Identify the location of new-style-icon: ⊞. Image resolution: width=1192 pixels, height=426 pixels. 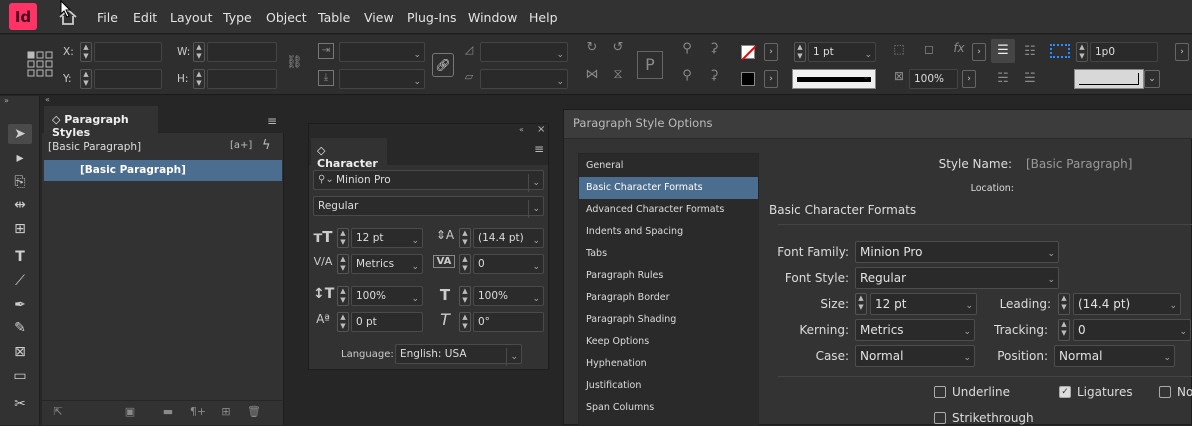
(226, 411).